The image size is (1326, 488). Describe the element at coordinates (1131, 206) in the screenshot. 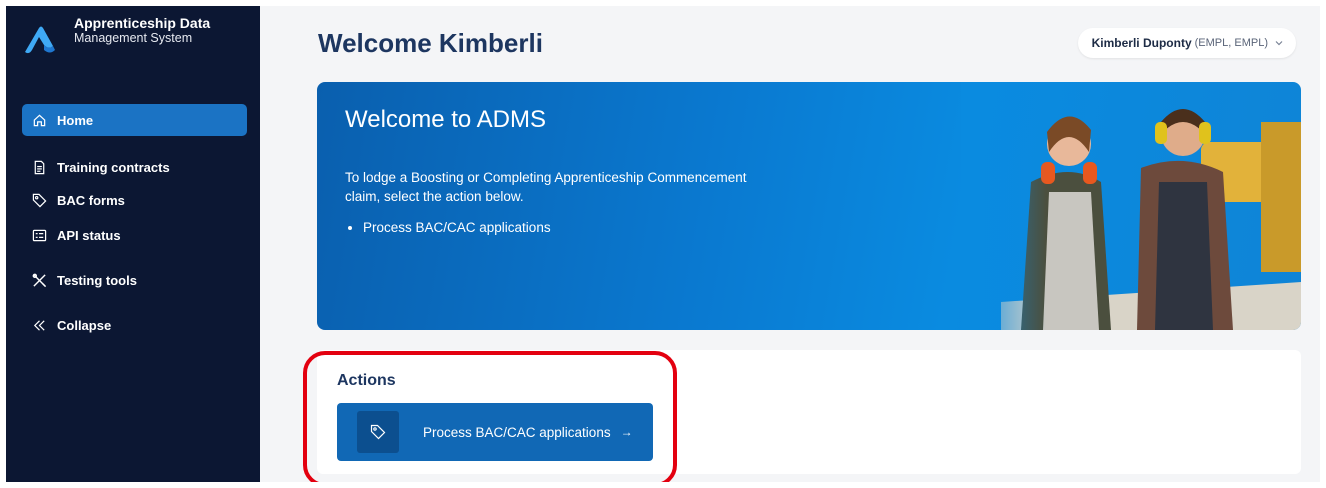

I see `apprentices-photo` at that location.